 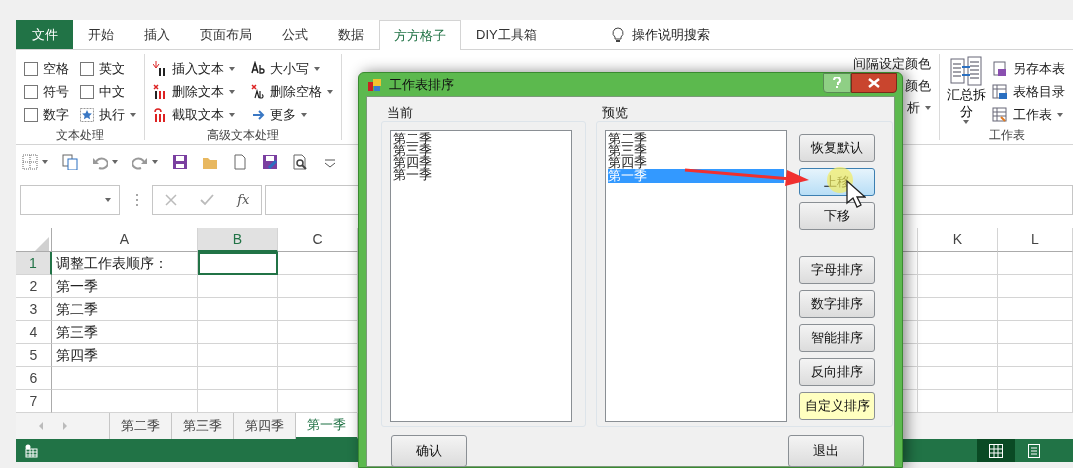 What do you see at coordinates (1028, 114) in the screenshot?
I see `dropdown-button: 工作表` at bounding box center [1028, 114].